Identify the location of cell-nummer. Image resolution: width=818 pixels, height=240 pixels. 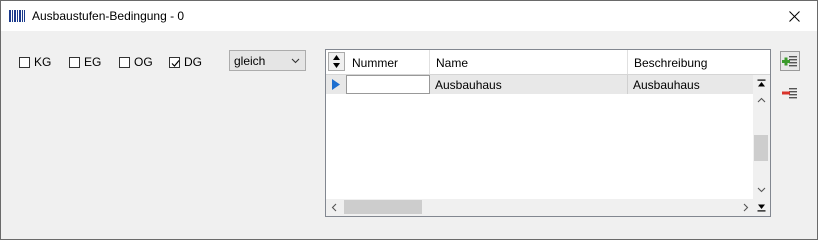
(388, 84).